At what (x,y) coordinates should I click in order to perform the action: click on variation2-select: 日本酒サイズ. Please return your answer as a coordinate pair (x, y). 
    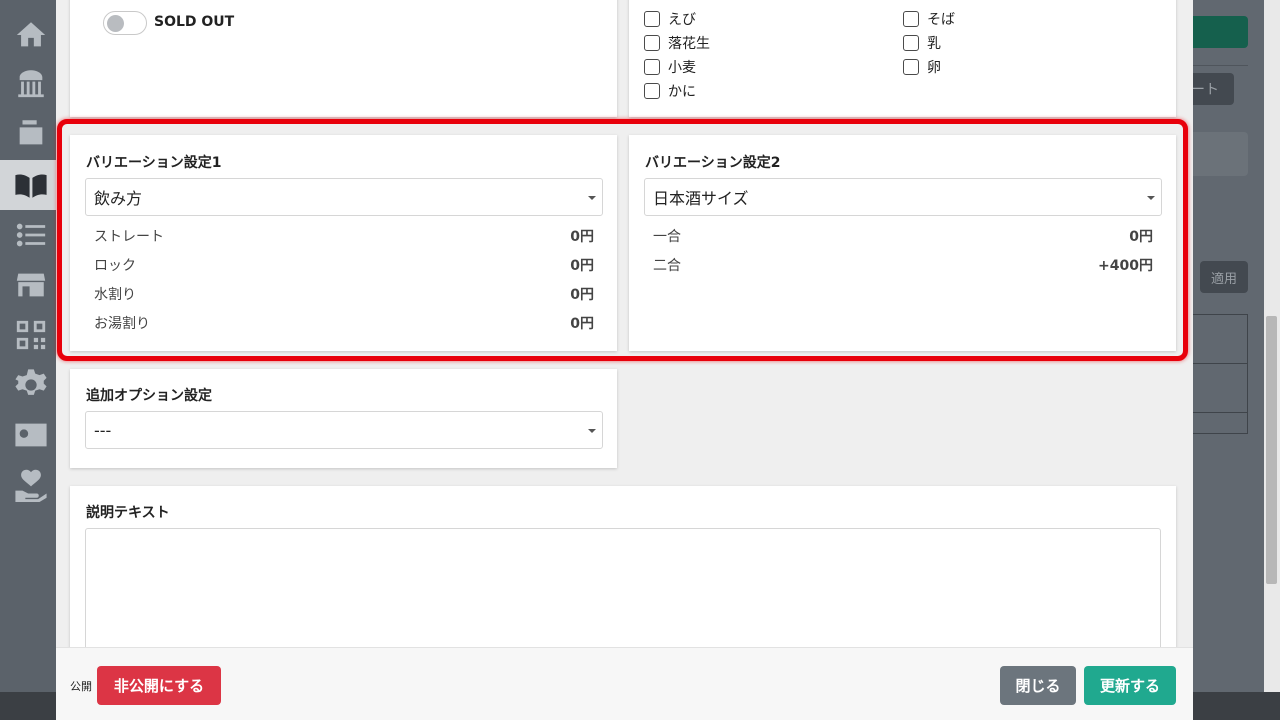
    Looking at the image, I should click on (903, 197).